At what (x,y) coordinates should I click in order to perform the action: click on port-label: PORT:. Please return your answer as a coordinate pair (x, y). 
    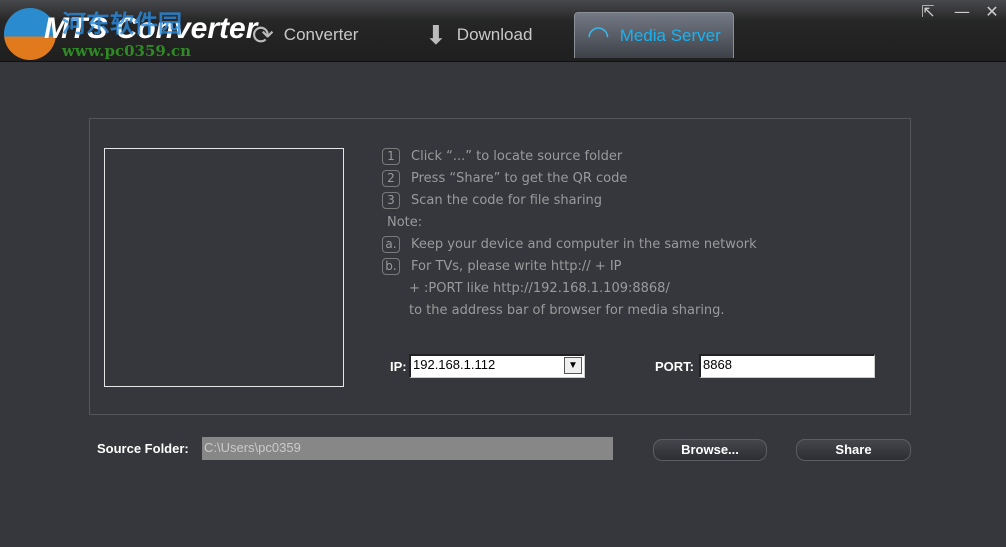
    Looking at the image, I should click on (674, 366).